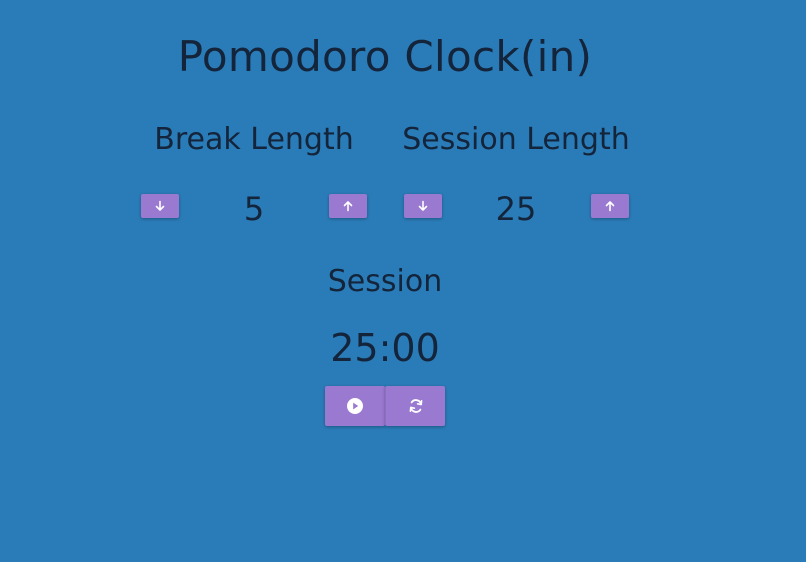 Image resolution: width=806 pixels, height=562 pixels. I want to click on start-stop-button, so click(355, 406).